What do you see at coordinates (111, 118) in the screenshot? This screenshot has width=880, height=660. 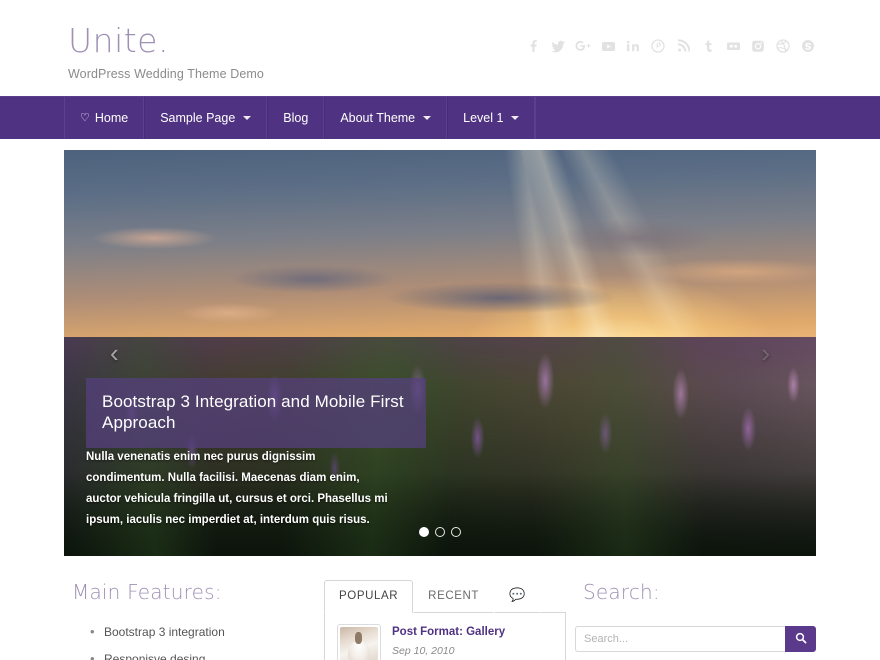 I see `nav-item-label: Home` at bounding box center [111, 118].